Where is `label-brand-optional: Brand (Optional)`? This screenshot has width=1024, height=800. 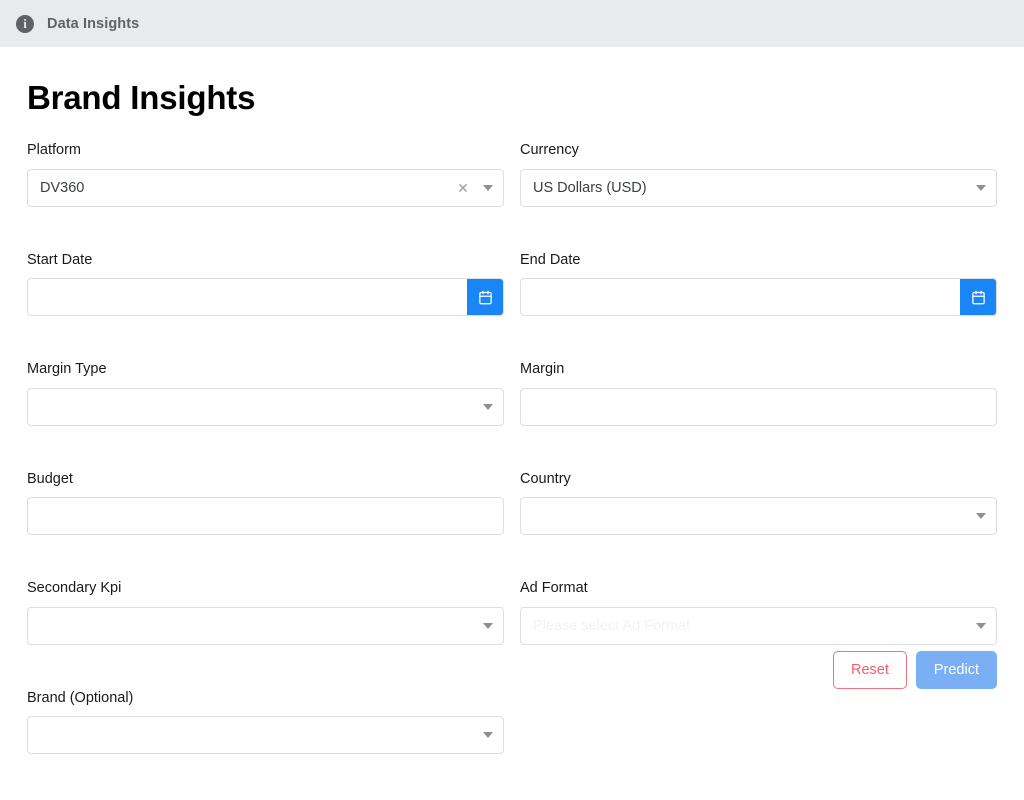
label-brand-optional: Brand (Optional) is located at coordinates (80, 697).